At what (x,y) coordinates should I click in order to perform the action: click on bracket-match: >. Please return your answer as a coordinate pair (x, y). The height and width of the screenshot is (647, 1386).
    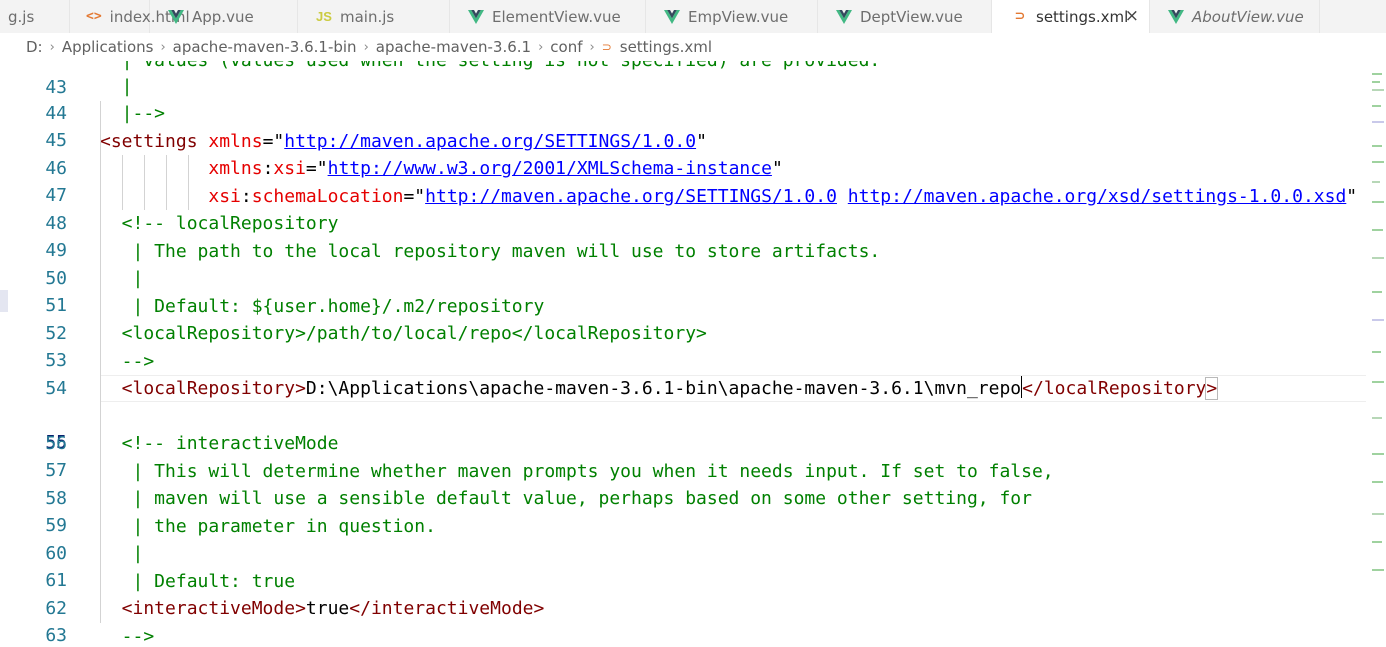
    Looking at the image, I should click on (1212, 388).